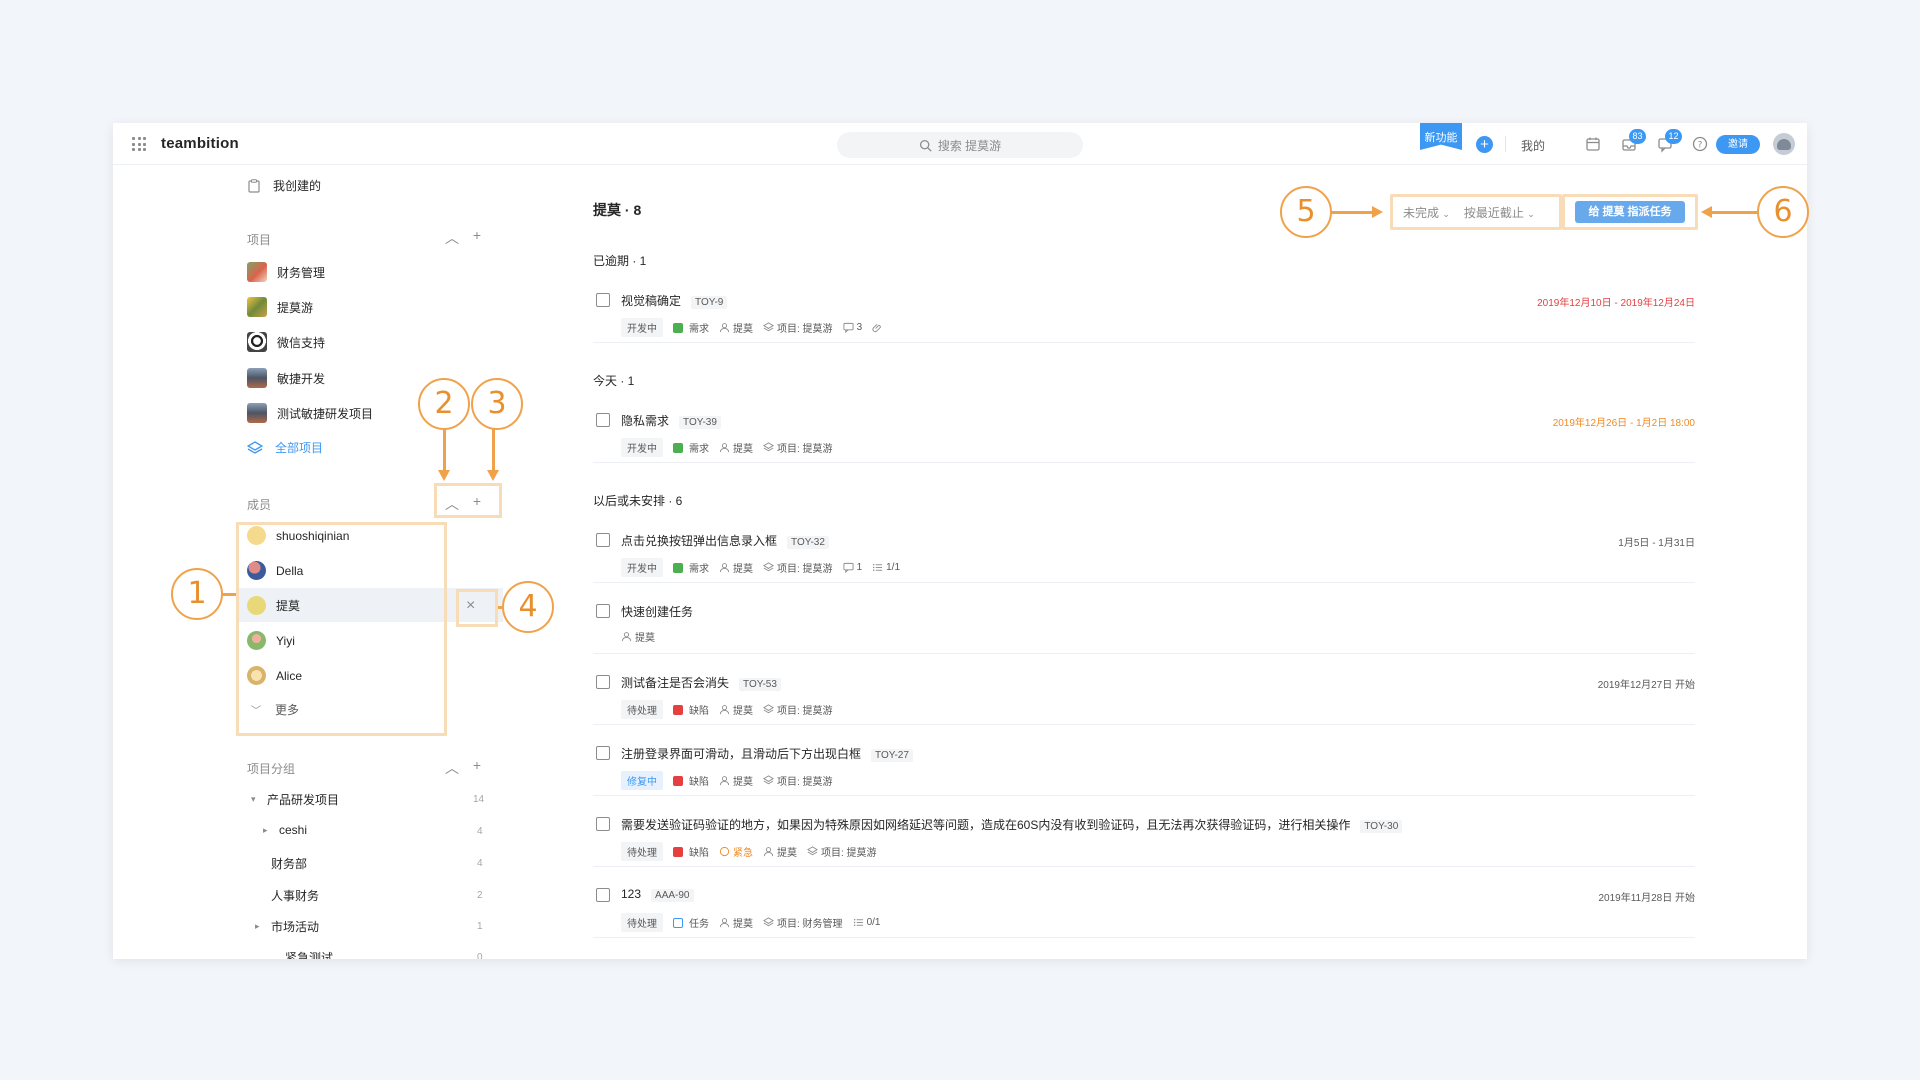  Describe the element at coordinates (257, 272) in the screenshot. I see `project-thumbnail` at that location.